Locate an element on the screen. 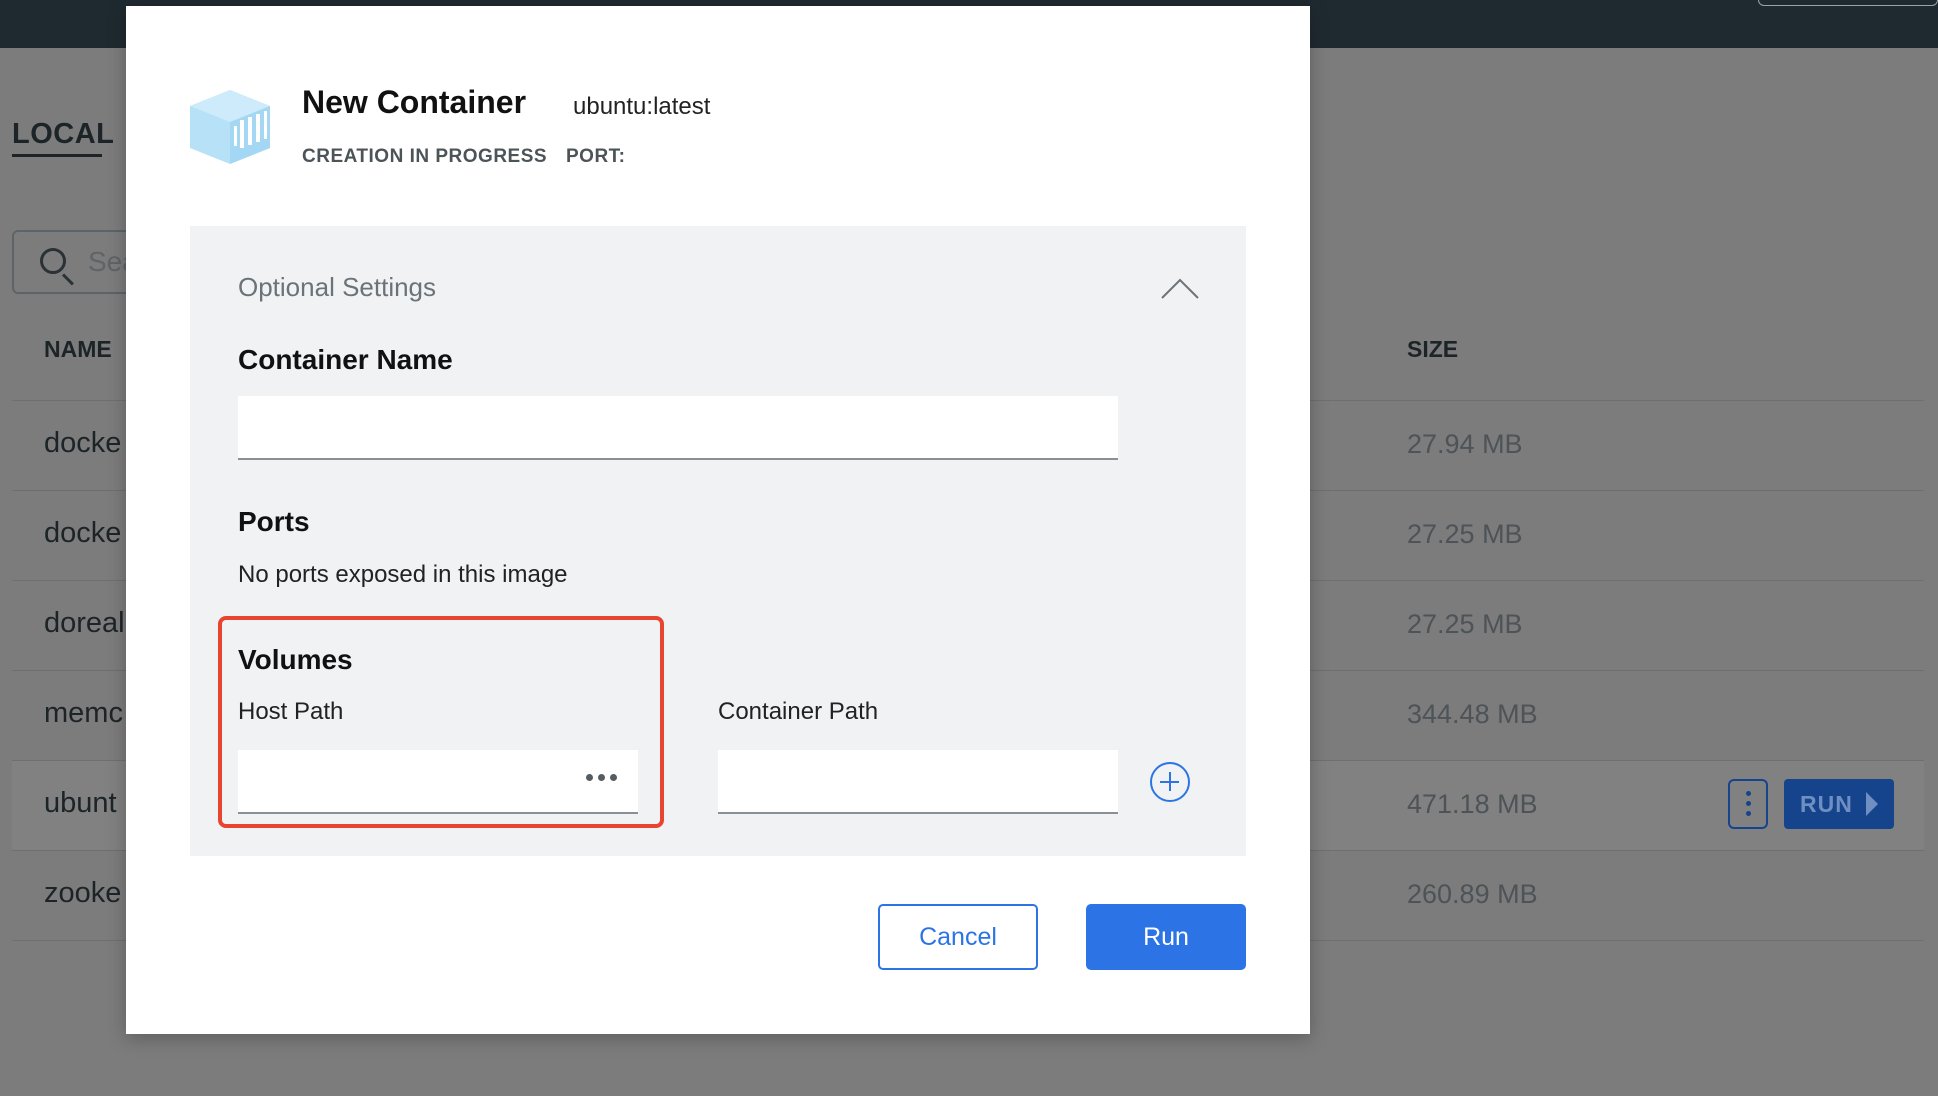 Image resolution: width=1938 pixels, height=1096 pixels. ports-label: Ports is located at coordinates (274, 521).